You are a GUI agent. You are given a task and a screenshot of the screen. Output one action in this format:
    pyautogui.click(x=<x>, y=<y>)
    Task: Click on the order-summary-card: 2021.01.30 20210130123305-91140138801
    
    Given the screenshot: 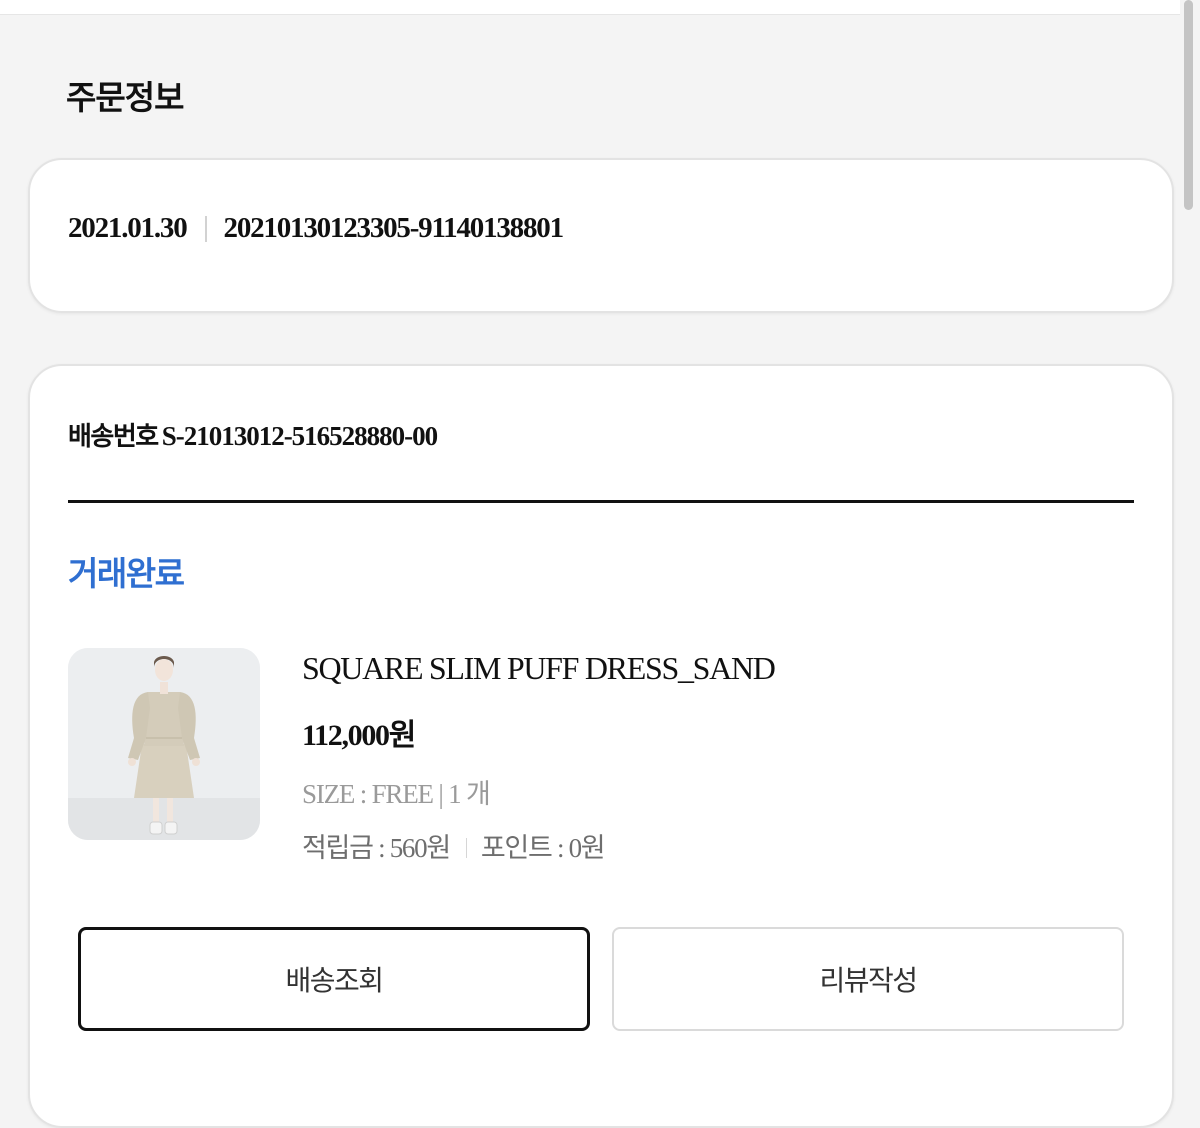 What is the action you would take?
    pyautogui.click(x=601, y=235)
    